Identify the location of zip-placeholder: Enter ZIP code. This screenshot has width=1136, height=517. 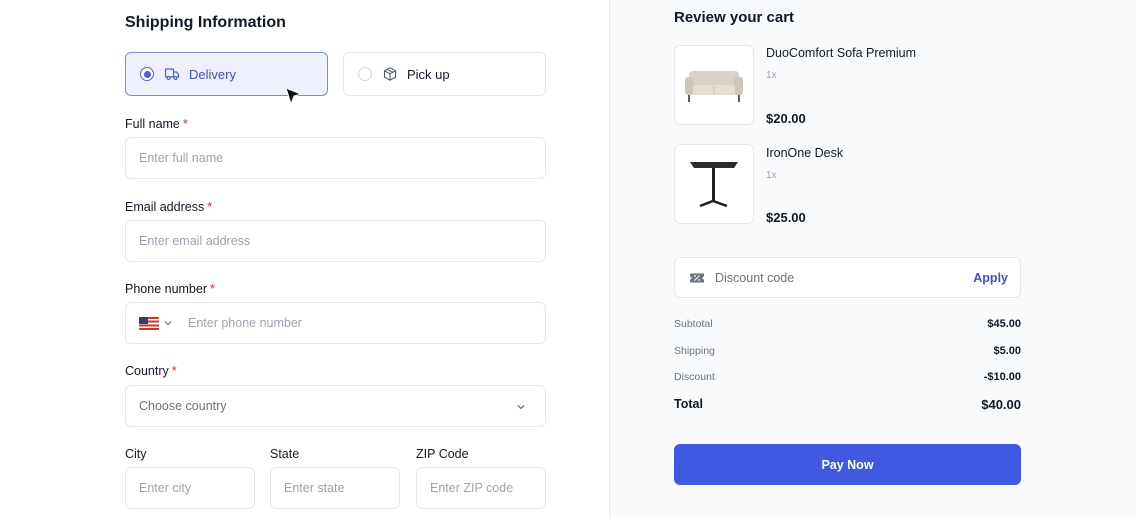
(472, 488).